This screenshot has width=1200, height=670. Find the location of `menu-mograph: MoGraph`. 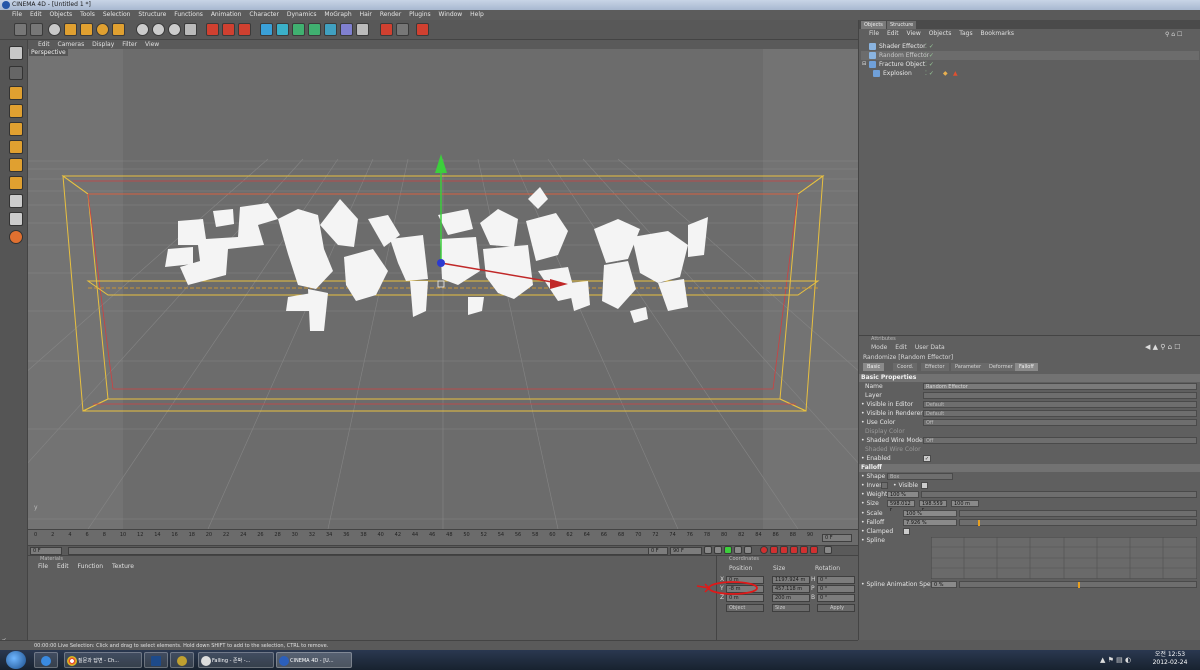

menu-mograph: MoGraph is located at coordinates (337, 14).